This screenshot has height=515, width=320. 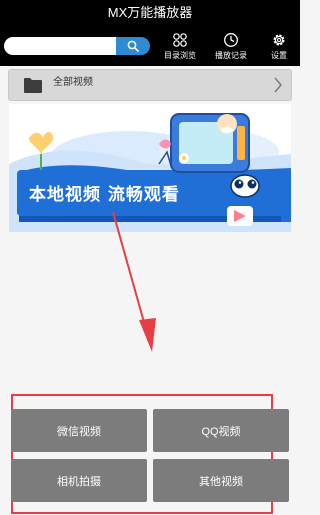 I want to click on other-videos-label: 其他视频, so click(x=221, y=481).